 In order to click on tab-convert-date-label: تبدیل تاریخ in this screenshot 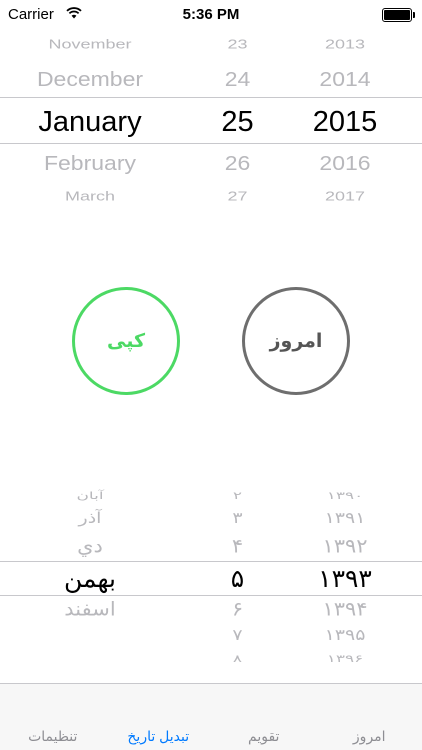, I will do `click(158, 736)`.